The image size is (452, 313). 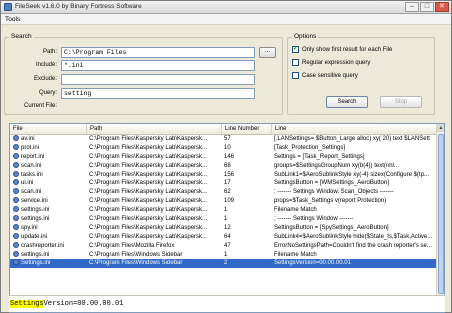 What do you see at coordinates (355, 129) in the screenshot?
I see `column-header-line: Line` at bounding box center [355, 129].